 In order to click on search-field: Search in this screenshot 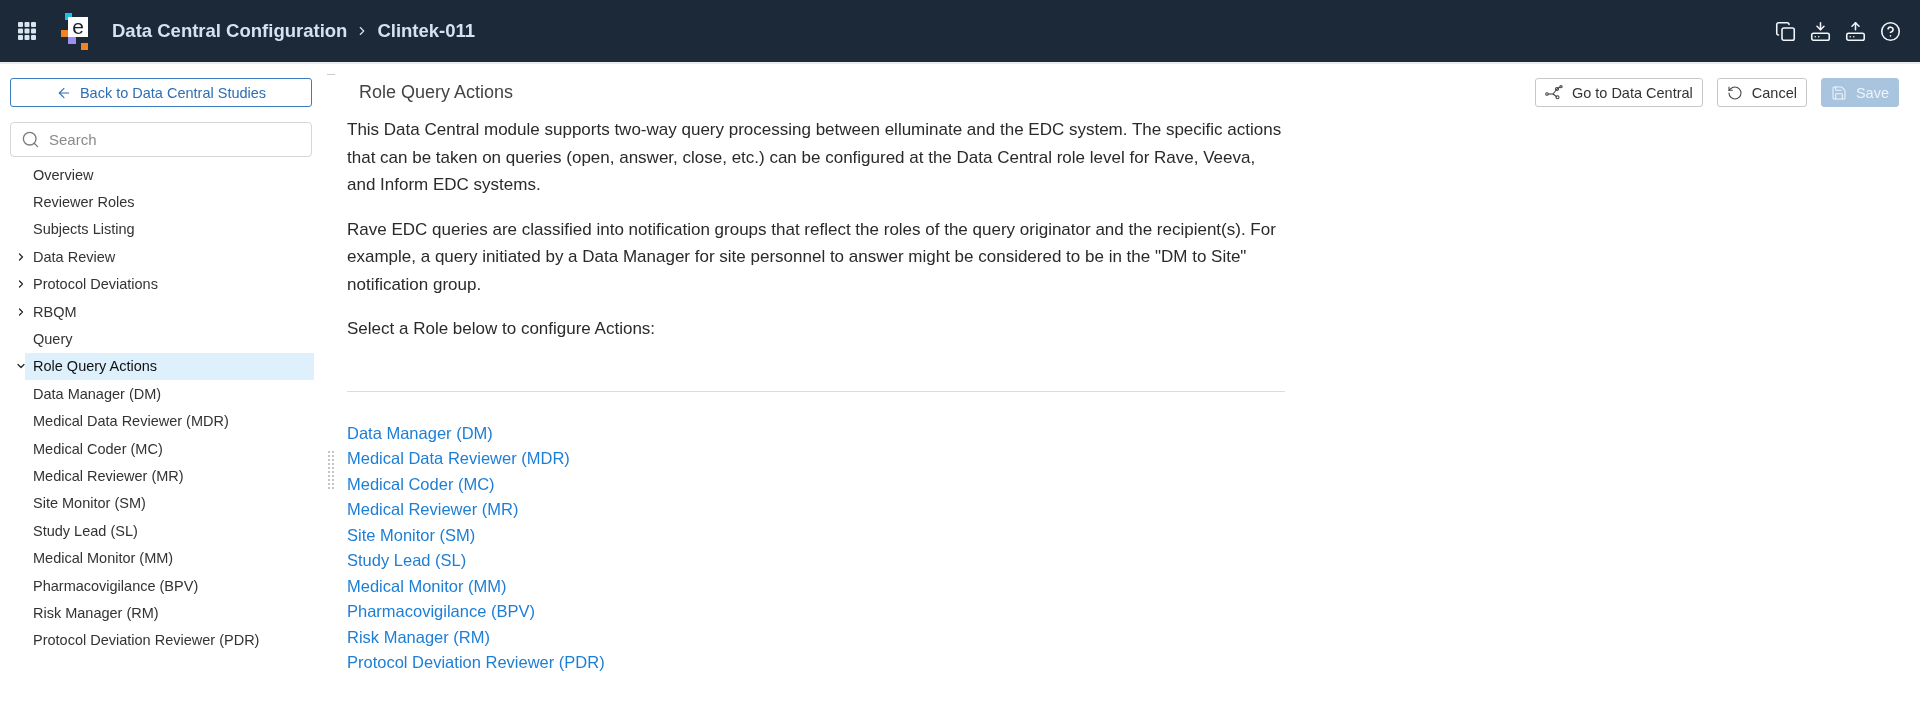, I will do `click(161, 139)`.